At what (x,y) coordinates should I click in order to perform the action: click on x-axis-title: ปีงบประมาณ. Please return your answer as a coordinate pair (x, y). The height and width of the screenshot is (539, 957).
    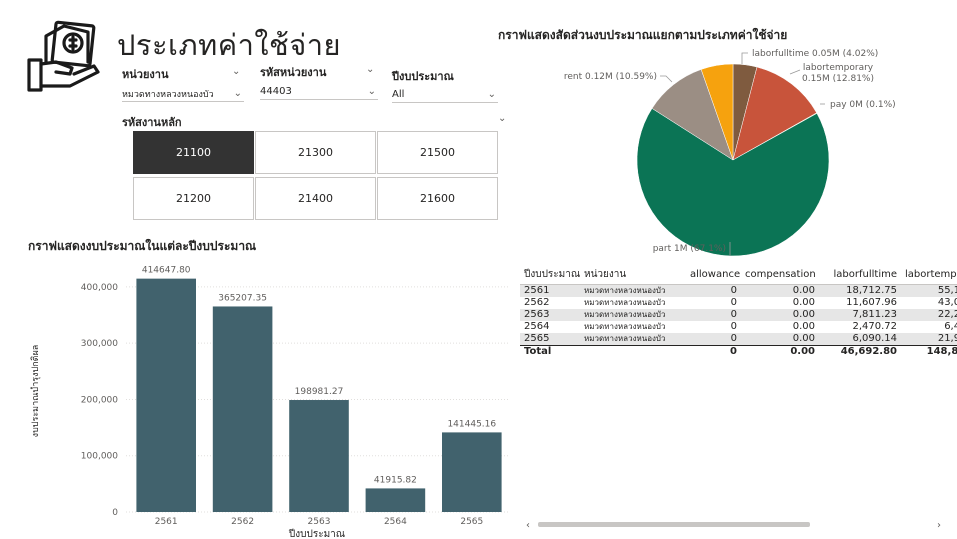
    Looking at the image, I should click on (316, 533).